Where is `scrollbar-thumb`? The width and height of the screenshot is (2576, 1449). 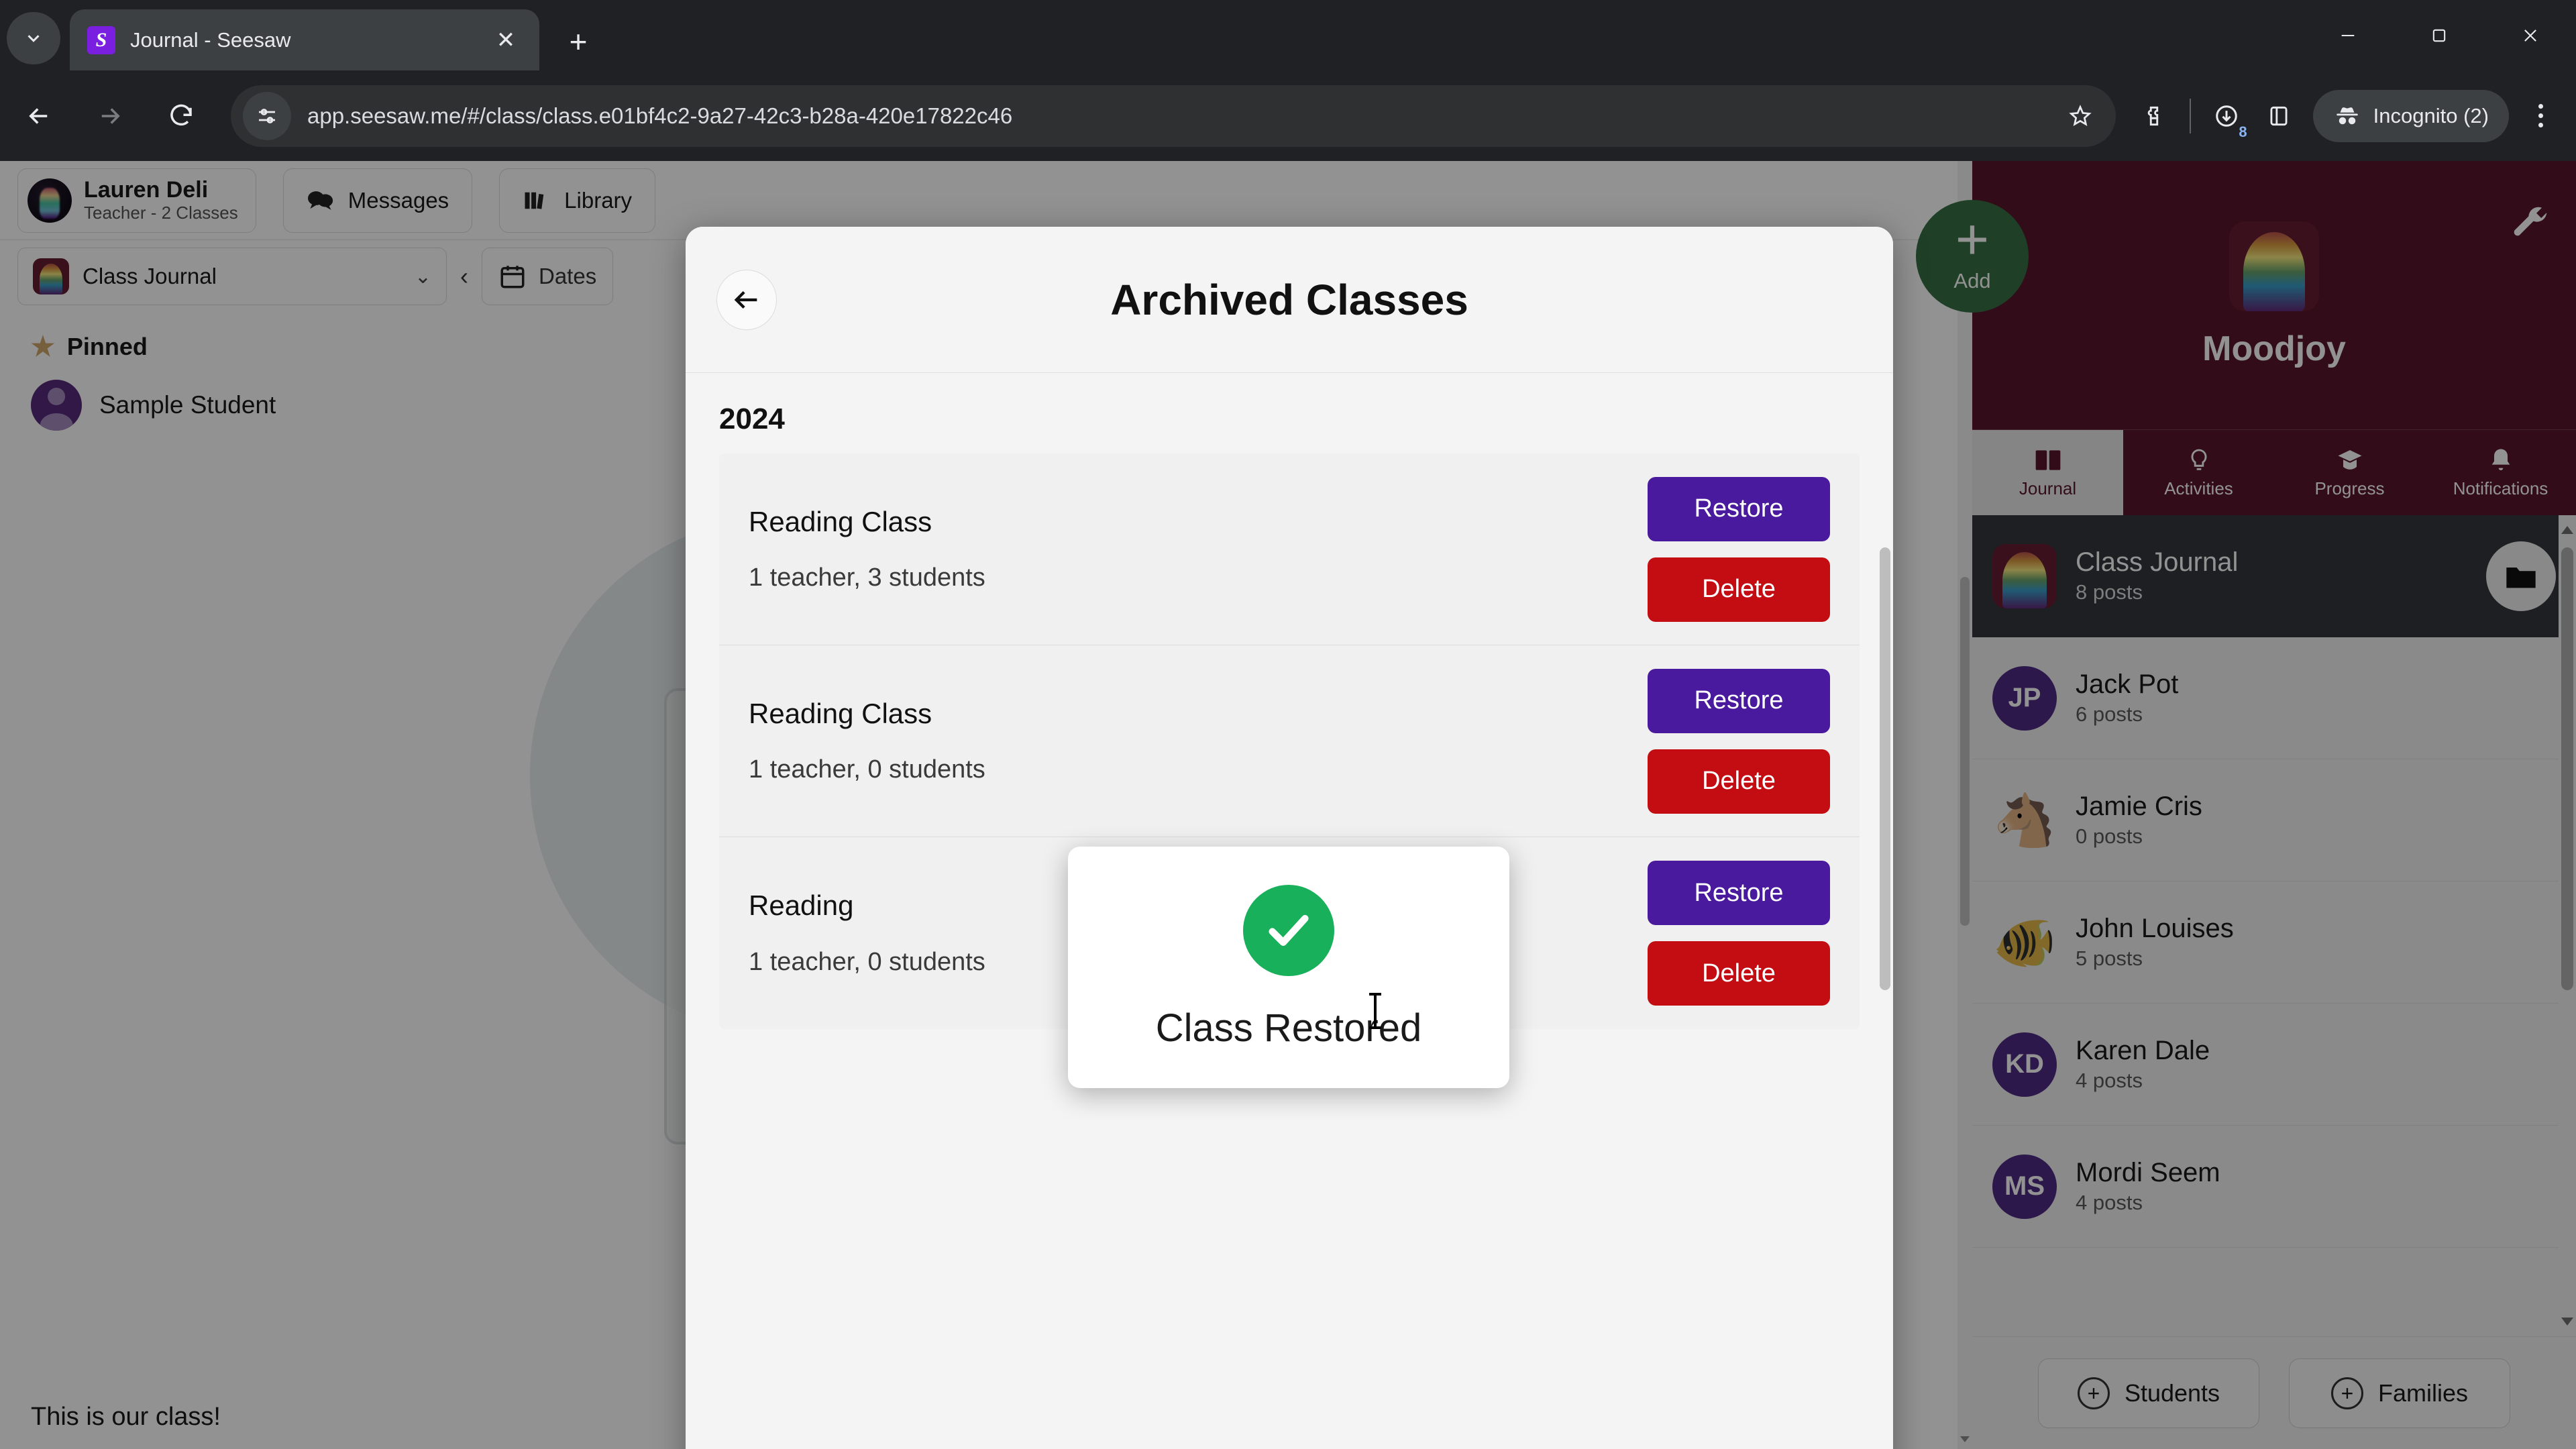 scrollbar-thumb is located at coordinates (1885, 768).